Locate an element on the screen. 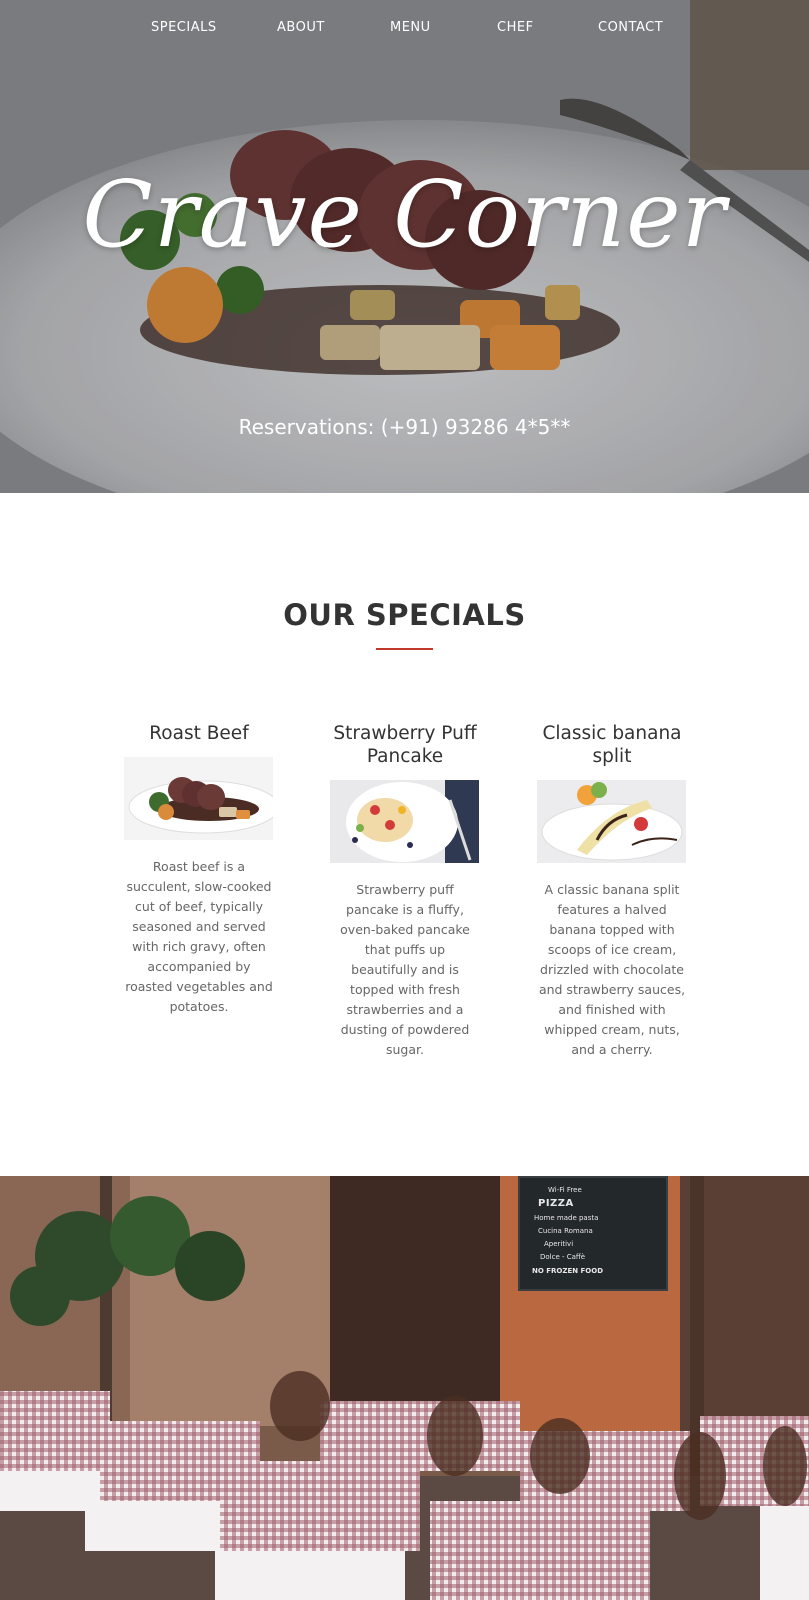  heading-divider is located at coordinates (404, 649).